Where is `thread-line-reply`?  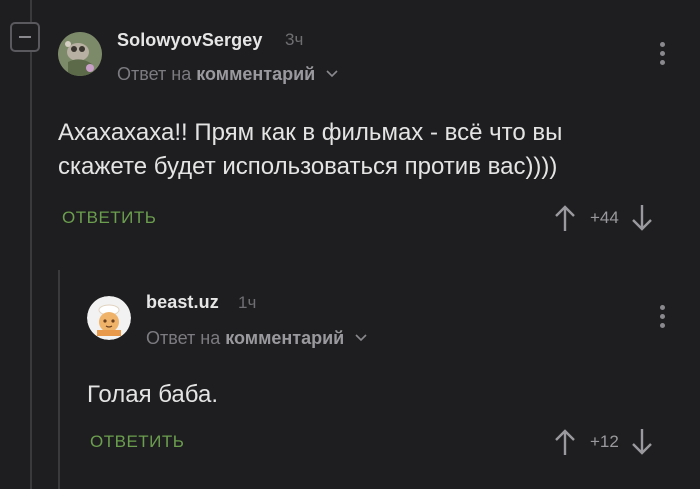
thread-line-reply is located at coordinates (59, 379).